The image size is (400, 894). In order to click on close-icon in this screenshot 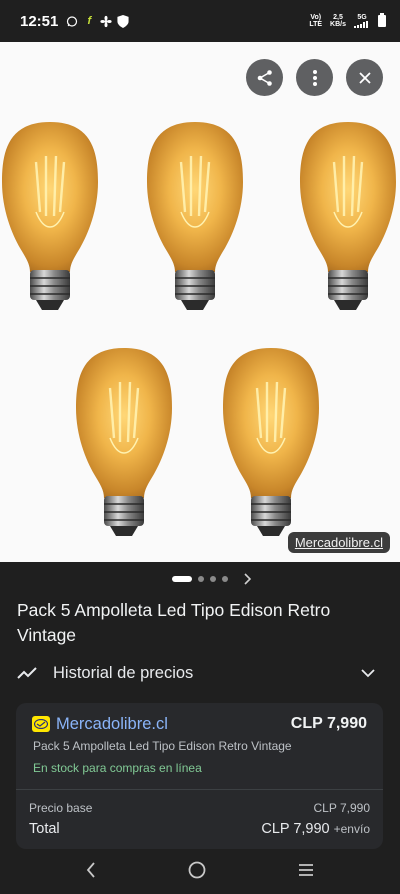, I will do `click(364, 77)`.